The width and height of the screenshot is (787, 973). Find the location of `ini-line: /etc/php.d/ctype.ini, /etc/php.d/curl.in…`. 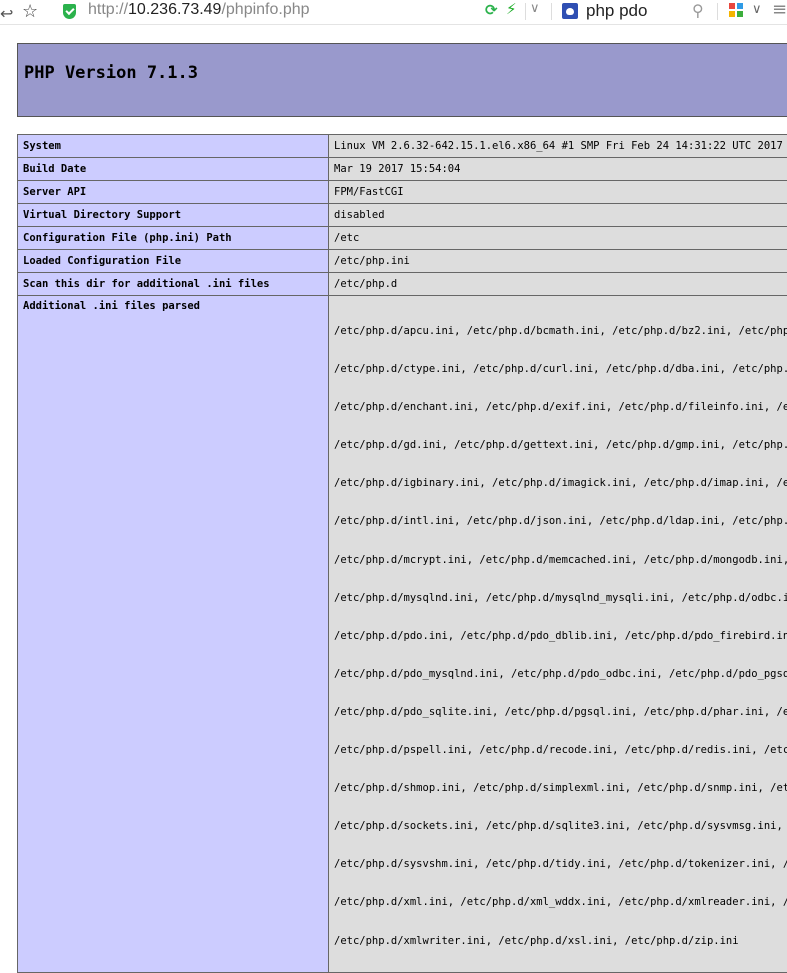

ini-line: /etc/php.d/ctype.ini, /etc/php.d/curl.in… is located at coordinates (560, 369).